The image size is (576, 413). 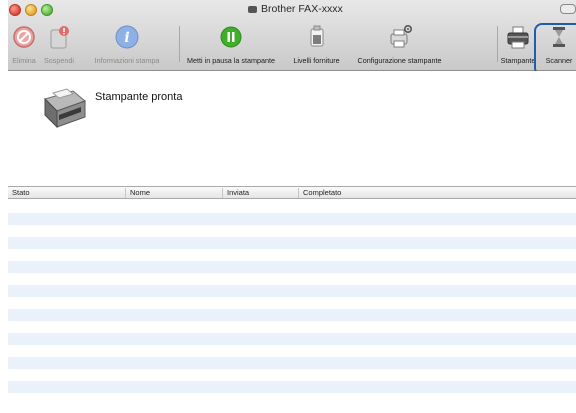 I want to click on delete-icon, so click(x=24, y=37).